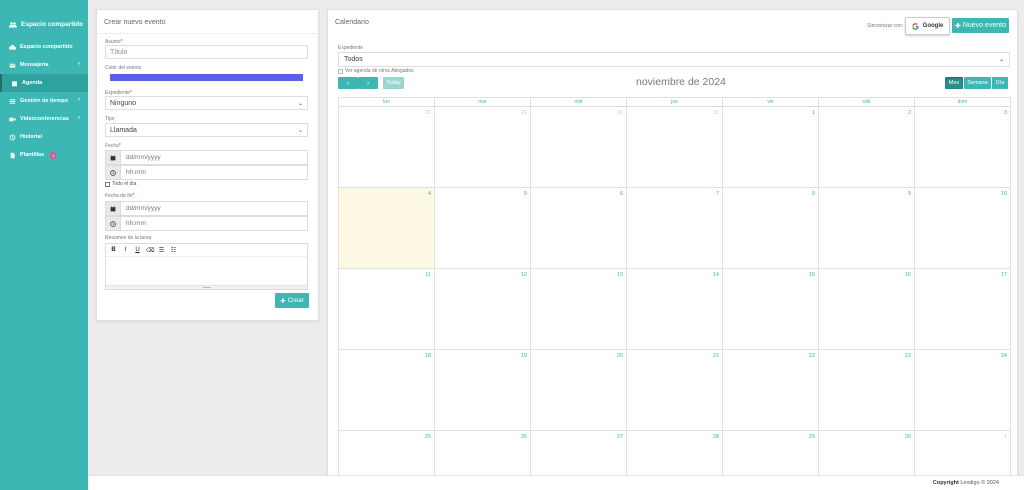  Describe the element at coordinates (206, 157) in the screenshot. I see `fecha-date-input: dd/mm/yyyy` at that location.